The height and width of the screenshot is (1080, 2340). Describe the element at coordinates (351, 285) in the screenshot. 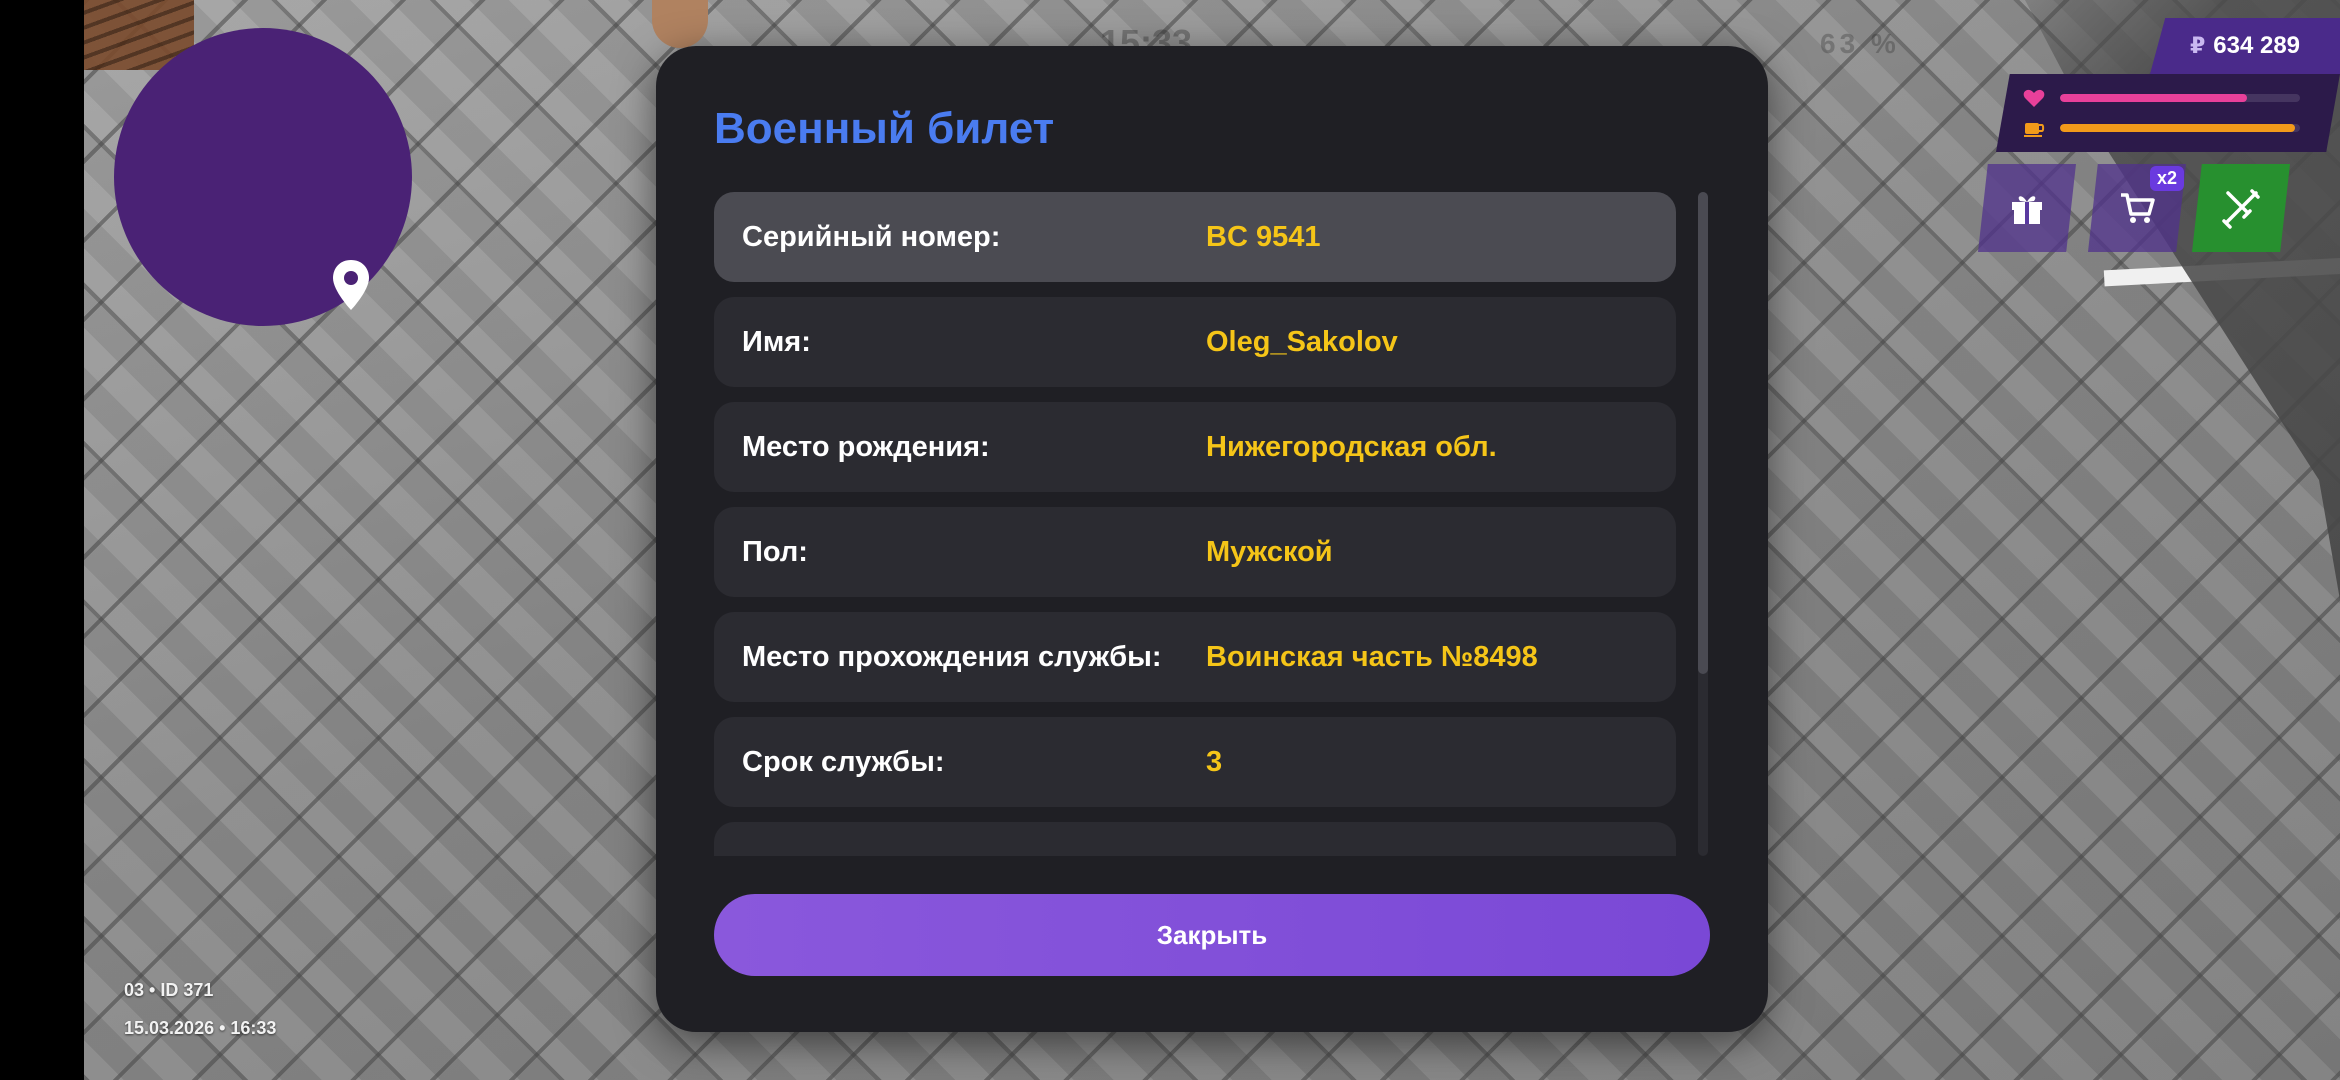

I see `map-pin-icon` at that location.